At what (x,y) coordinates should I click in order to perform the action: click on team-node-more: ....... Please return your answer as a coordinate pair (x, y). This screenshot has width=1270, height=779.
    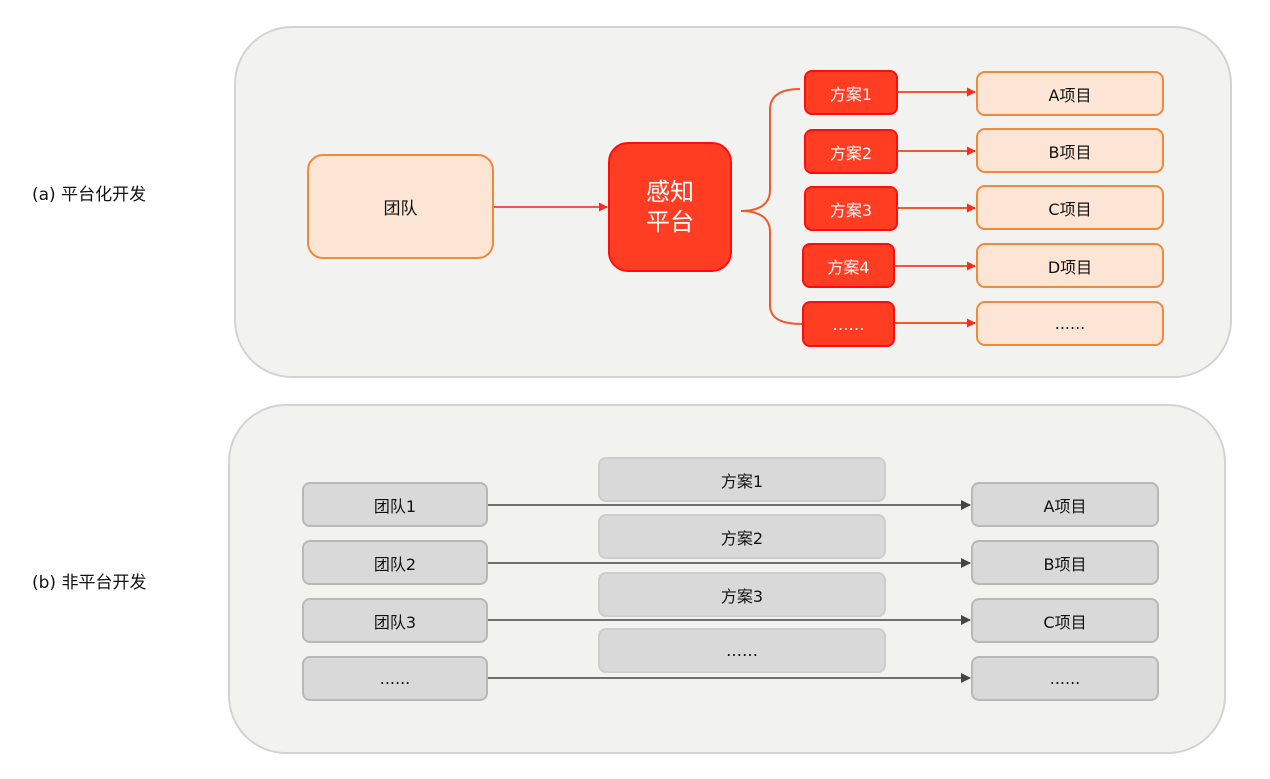
    Looking at the image, I should click on (395, 678).